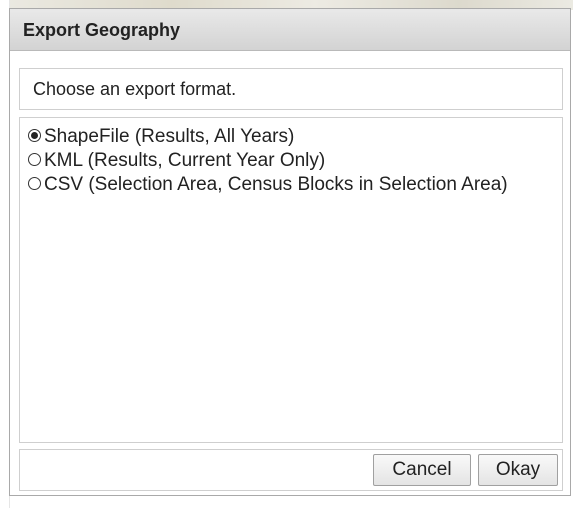 This screenshot has height=508, width=573. What do you see at coordinates (169, 136) in the screenshot?
I see `option-label: ShapeFile (Results, All Years)` at bounding box center [169, 136].